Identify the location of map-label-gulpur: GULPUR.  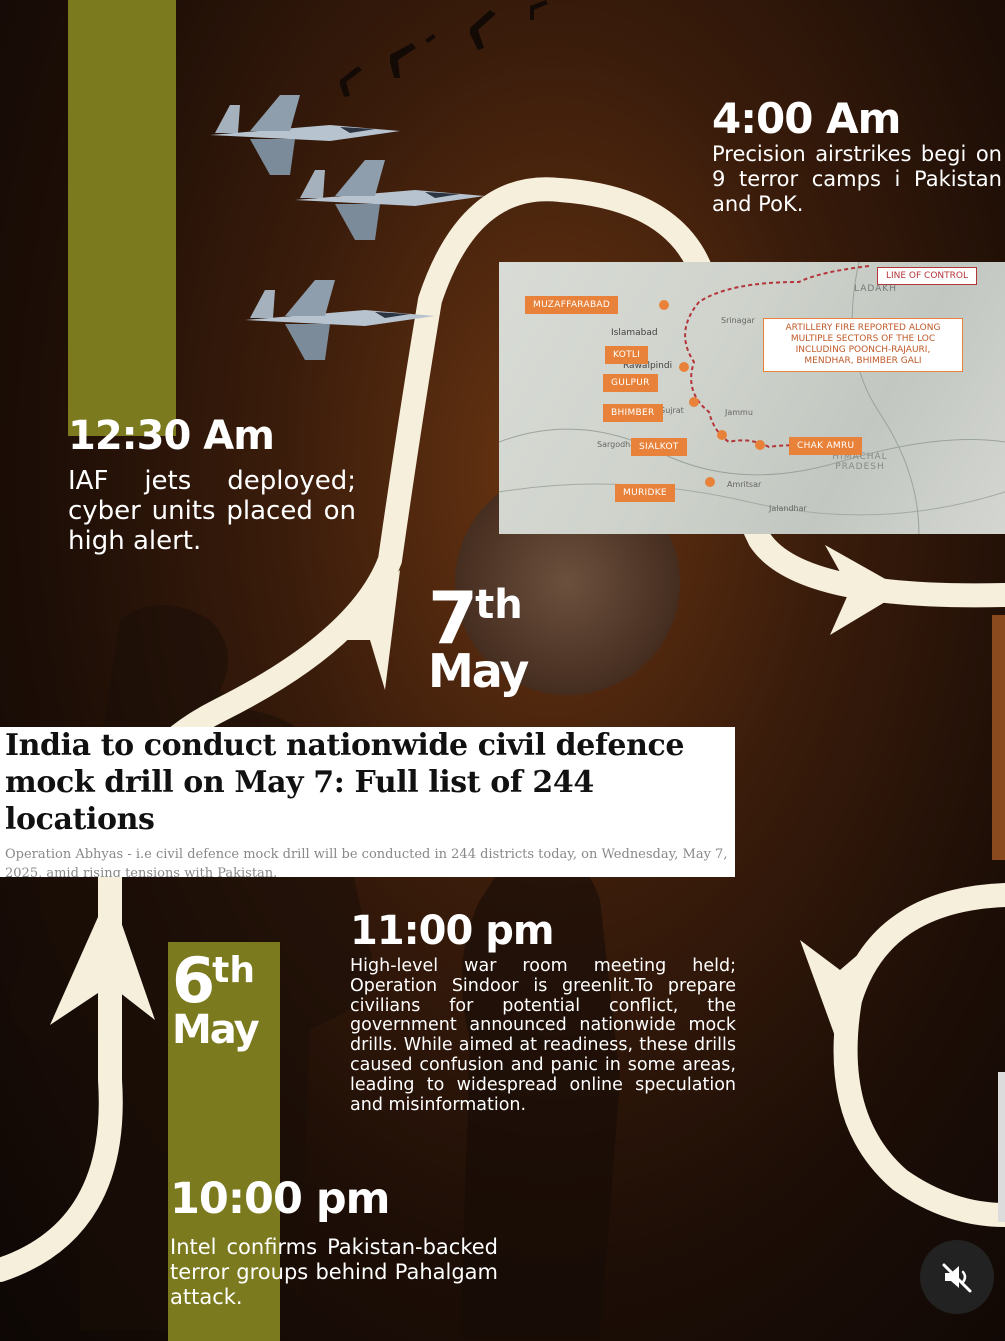
(630, 383).